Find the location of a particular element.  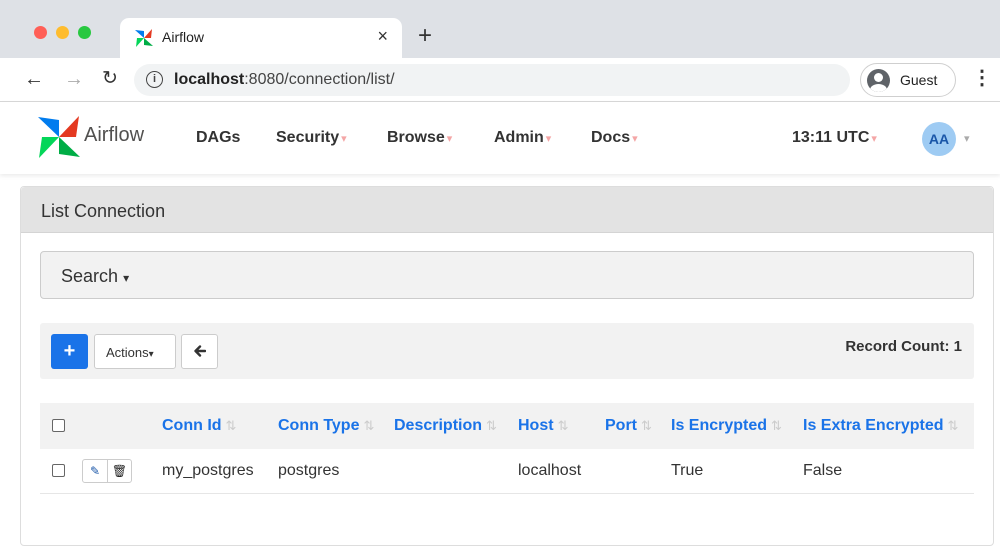

user-avatar: AA is located at coordinates (939, 139).